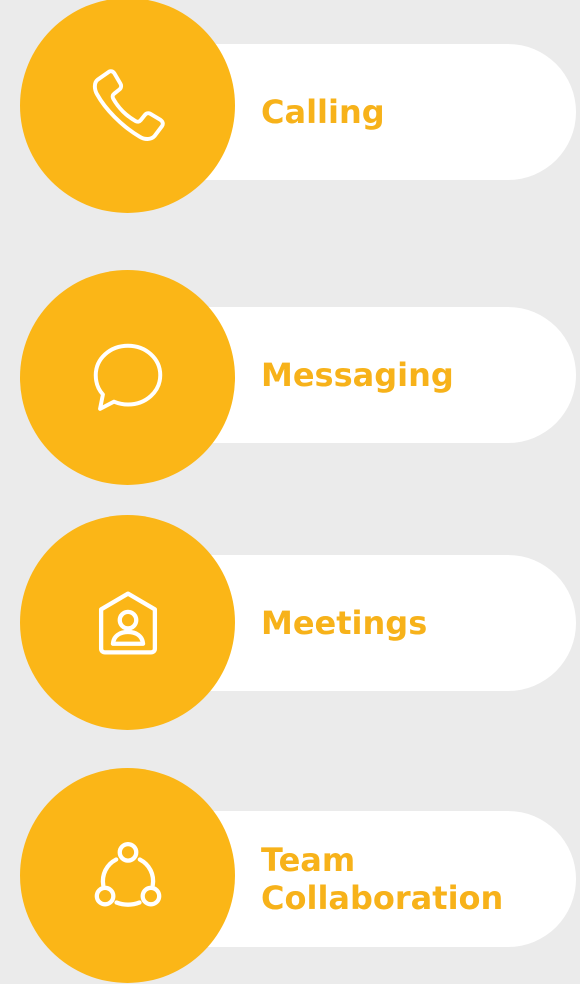 The width and height of the screenshot is (580, 984). I want to click on meeting-room-icon, so click(127, 622).